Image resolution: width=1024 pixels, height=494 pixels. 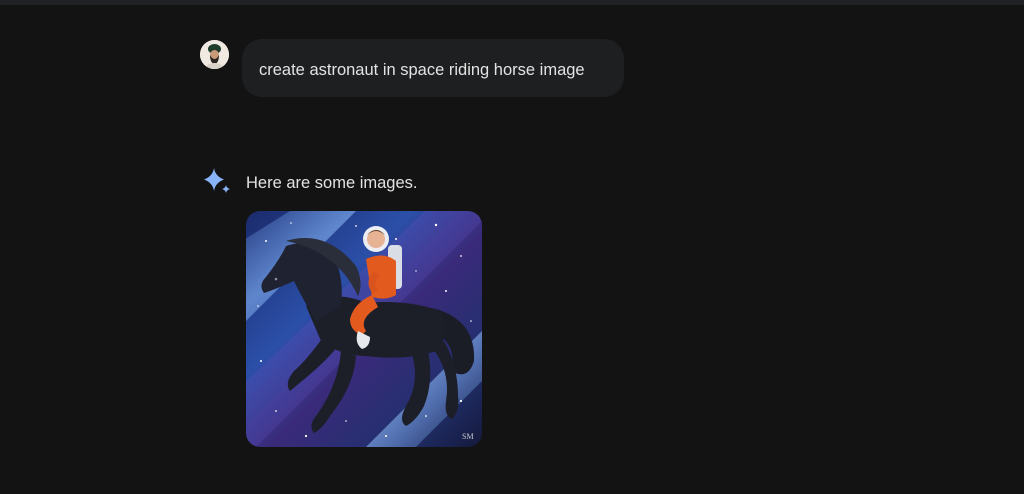 I want to click on top-bar, so click(x=512, y=2).